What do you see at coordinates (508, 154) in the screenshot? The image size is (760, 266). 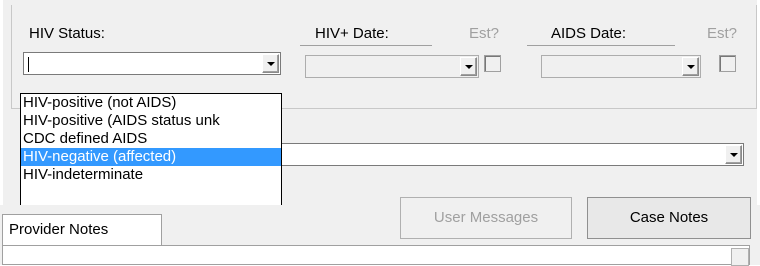 I see `secondary-combo` at bounding box center [508, 154].